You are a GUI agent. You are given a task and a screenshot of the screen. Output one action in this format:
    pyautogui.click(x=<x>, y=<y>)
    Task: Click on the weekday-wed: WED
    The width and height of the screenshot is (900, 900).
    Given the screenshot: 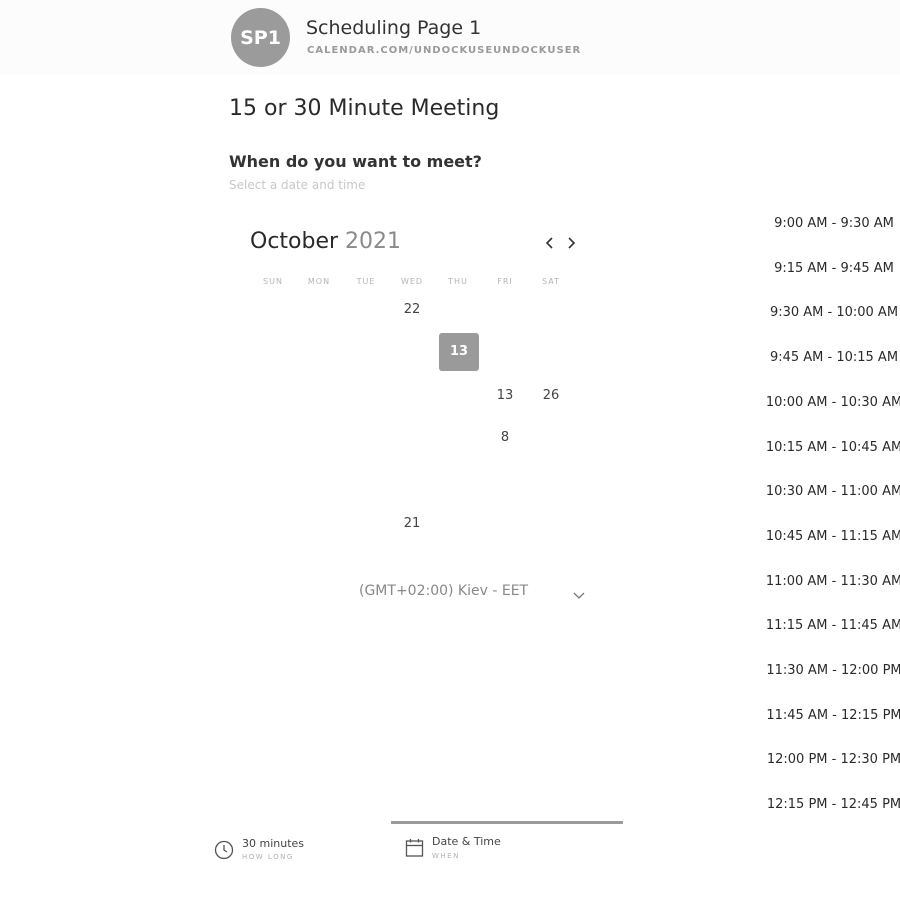 What is the action you would take?
    pyautogui.click(x=412, y=281)
    